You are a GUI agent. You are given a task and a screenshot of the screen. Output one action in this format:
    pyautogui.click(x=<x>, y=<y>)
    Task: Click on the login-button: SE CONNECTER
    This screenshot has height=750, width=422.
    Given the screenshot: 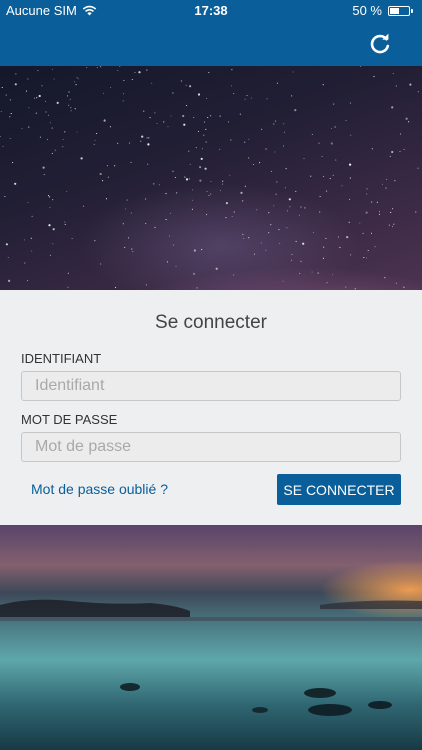 What is the action you would take?
    pyautogui.click(x=339, y=489)
    